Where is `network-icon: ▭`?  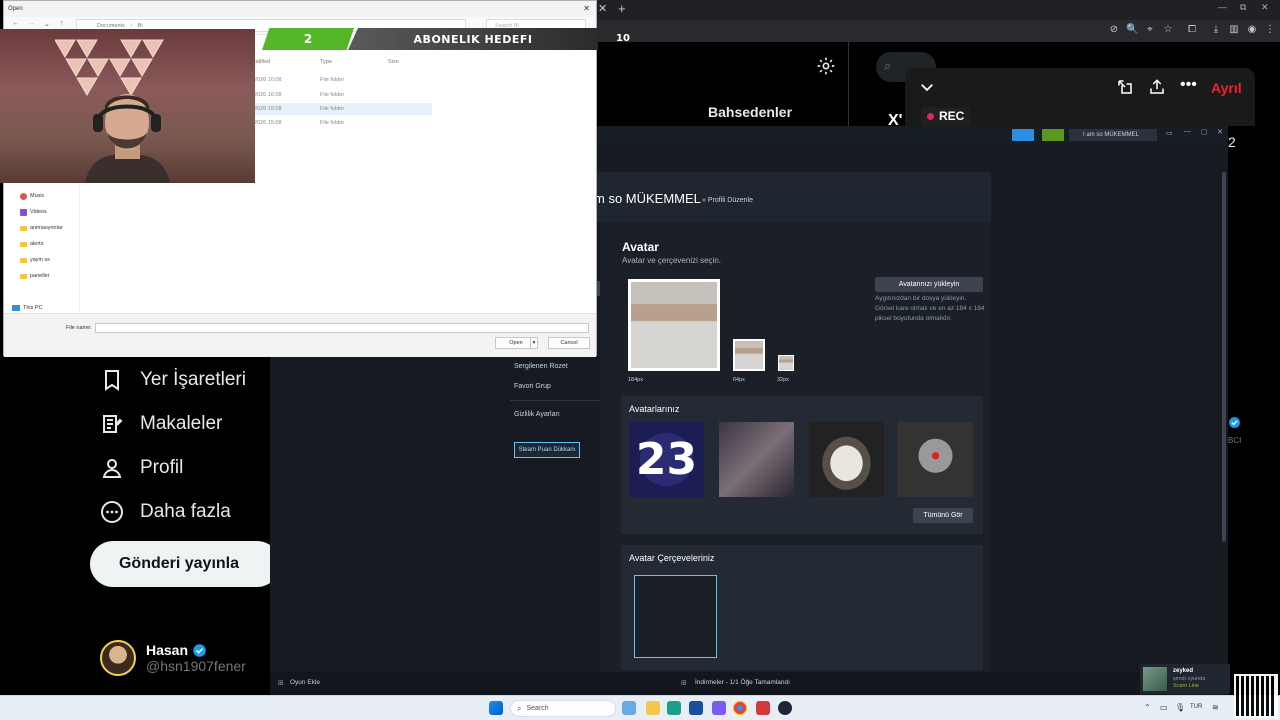
network-icon: ▭ is located at coordinates (1164, 707).